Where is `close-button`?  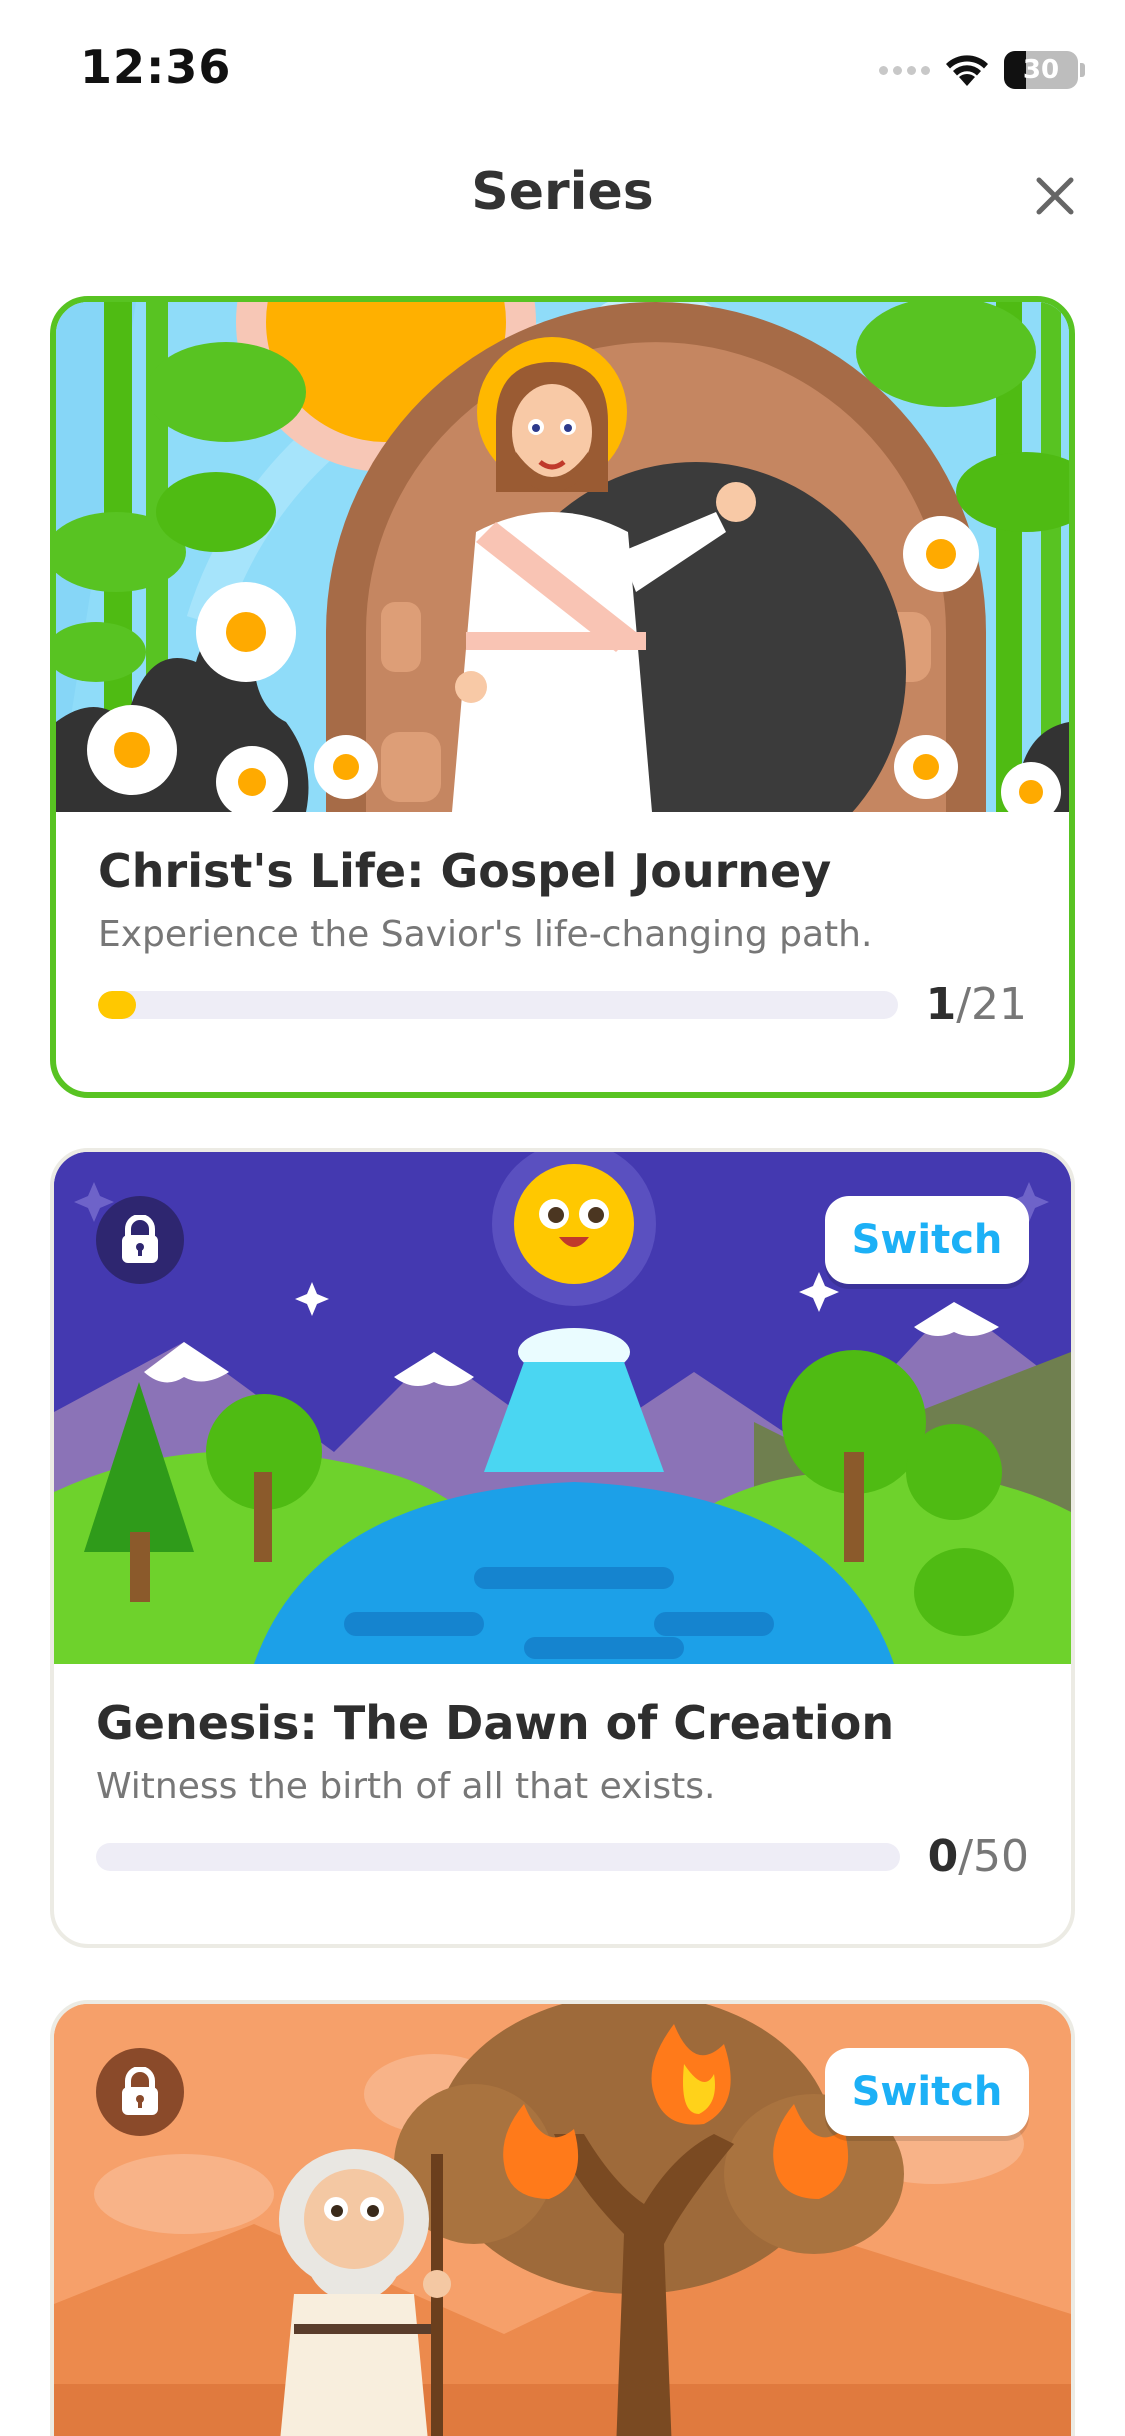
close-button is located at coordinates (1055, 196).